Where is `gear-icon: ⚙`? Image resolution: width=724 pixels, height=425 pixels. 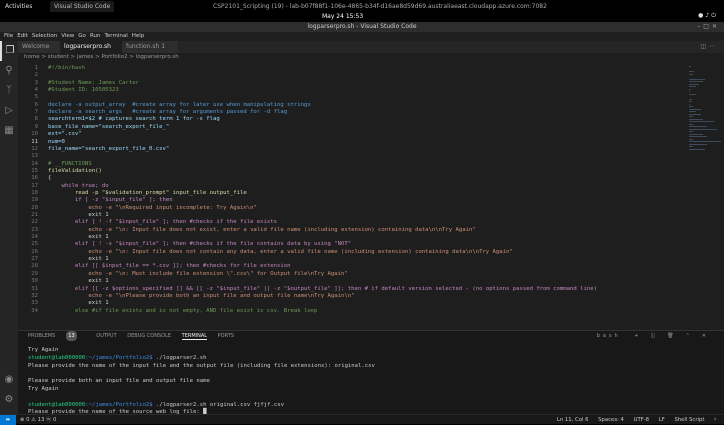 gear-icon: ⚙ is located at coordinates (9, 400).